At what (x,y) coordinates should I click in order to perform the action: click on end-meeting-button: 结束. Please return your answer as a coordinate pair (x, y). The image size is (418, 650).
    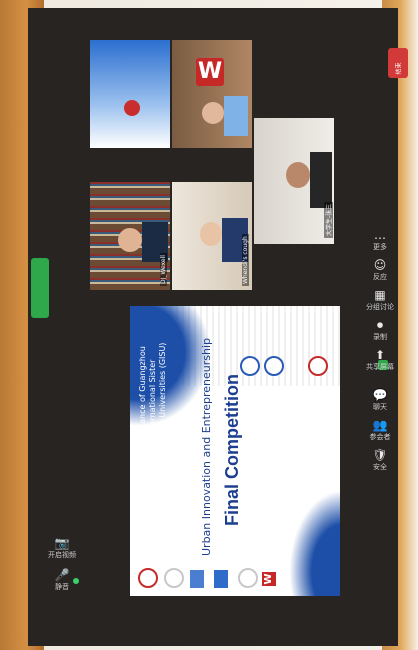
    Looking at the image, I should click on (398, 63).